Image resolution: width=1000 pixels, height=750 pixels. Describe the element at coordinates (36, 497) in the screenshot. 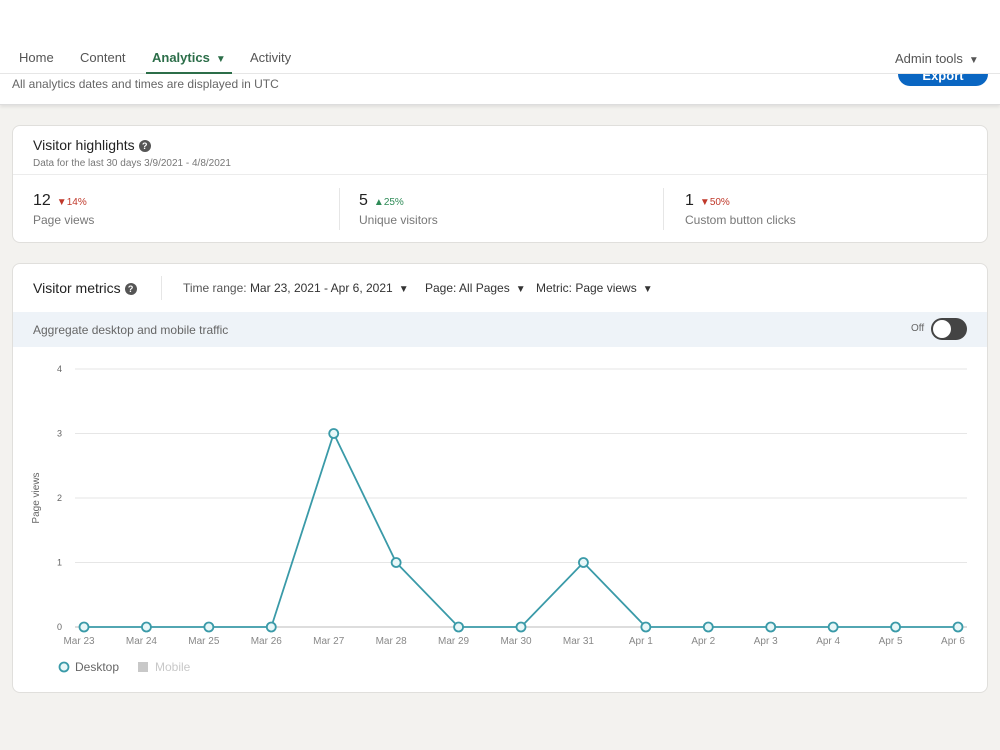

I see `y-axis-label: Page views` at that location.